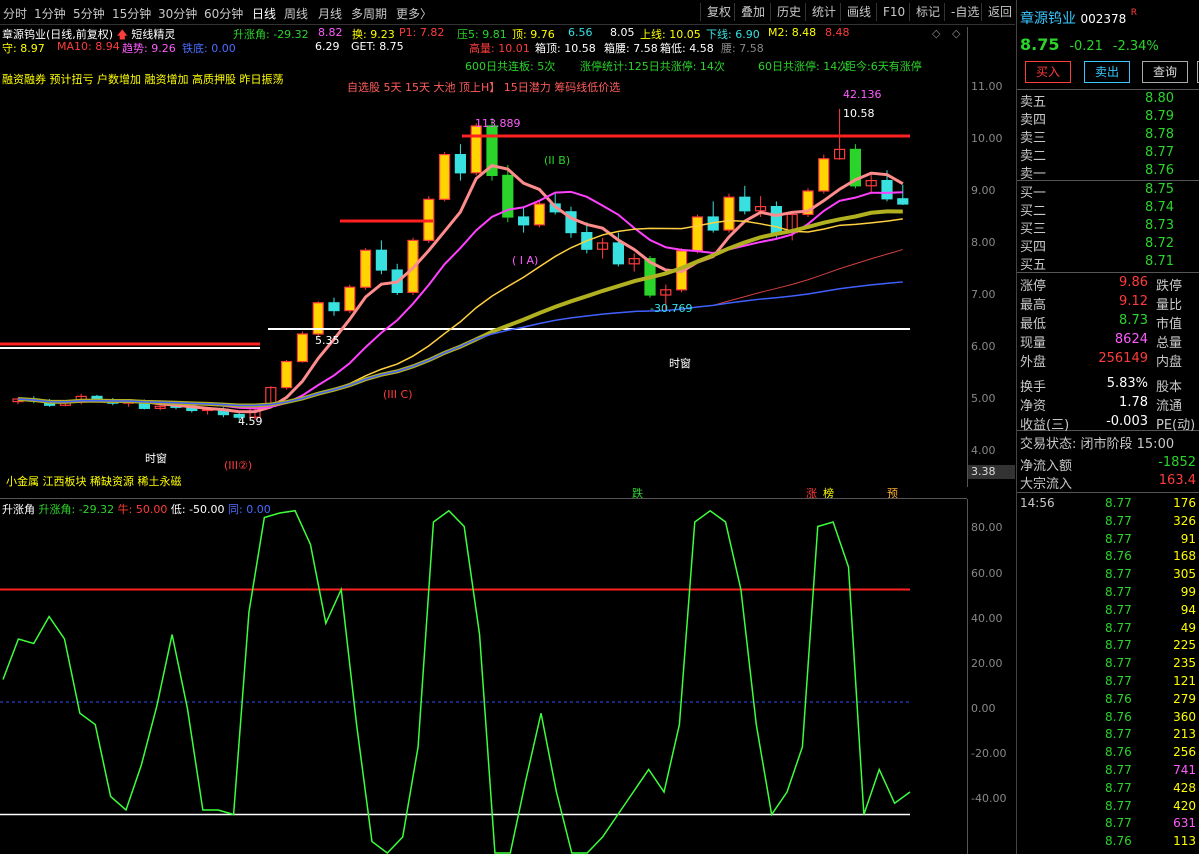 The image size is (1199, 854). I want to click on stat-label: 外盘, so click(1033, 362).